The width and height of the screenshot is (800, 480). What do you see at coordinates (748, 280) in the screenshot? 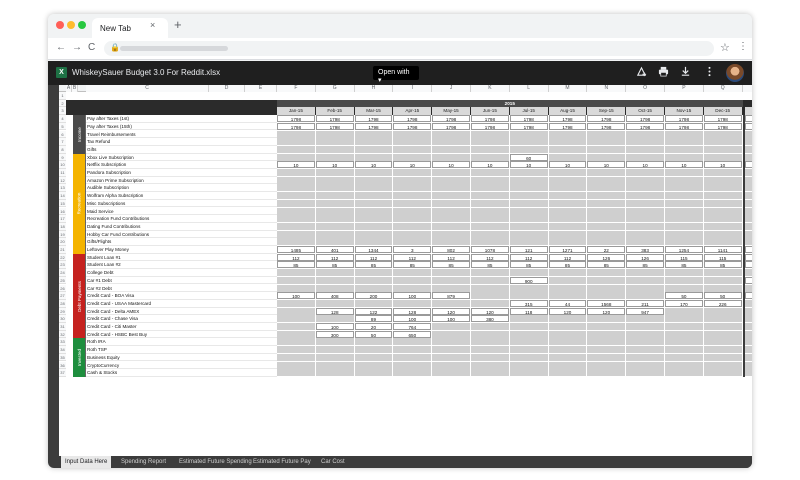
I see `data-cell: 1000` at bounding box center [748, 280].